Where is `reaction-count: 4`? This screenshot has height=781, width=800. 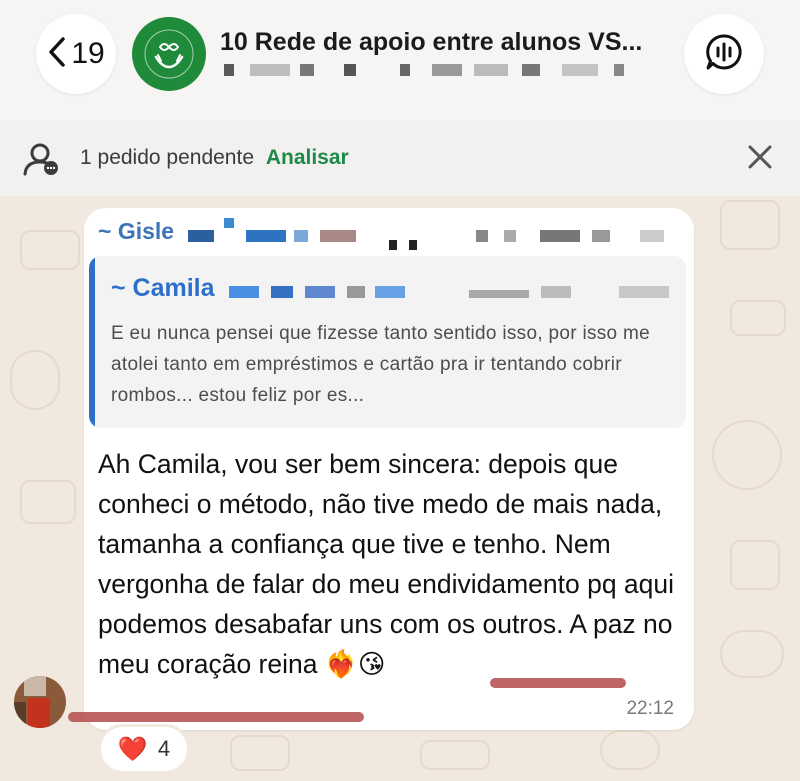 reaction-count: 4 is located at coordinates (164, 748).